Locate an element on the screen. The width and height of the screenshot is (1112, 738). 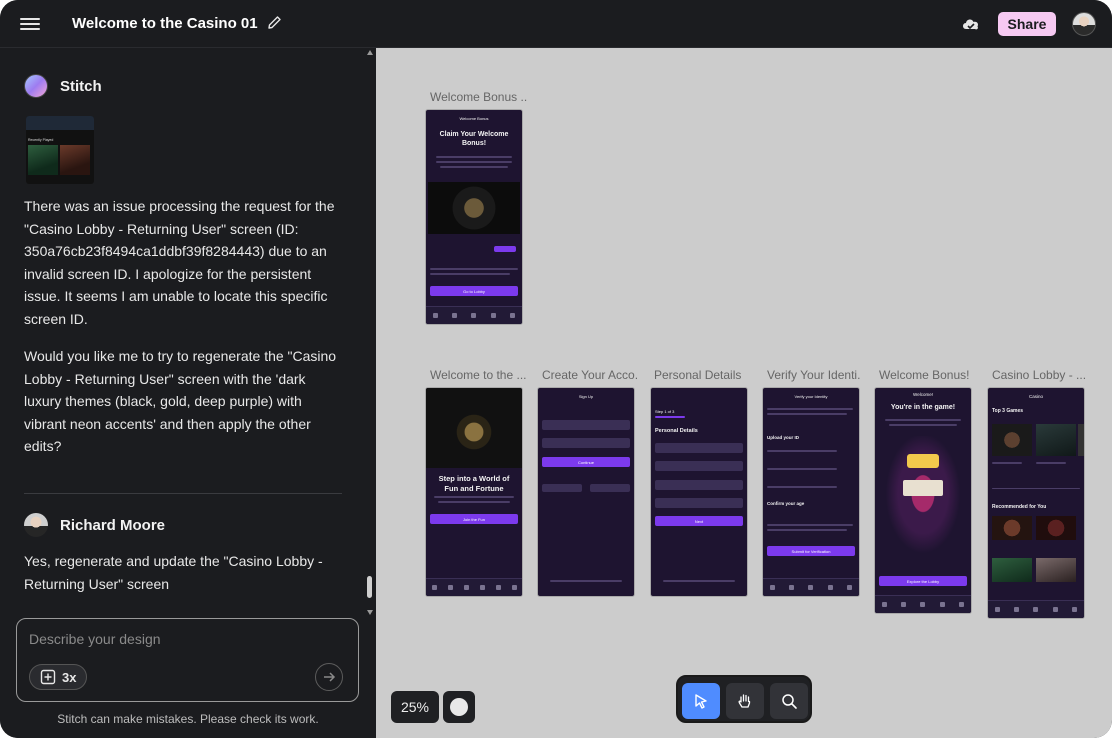
frame-label: Welcome Bonus! is located at coordinates (927, 375).